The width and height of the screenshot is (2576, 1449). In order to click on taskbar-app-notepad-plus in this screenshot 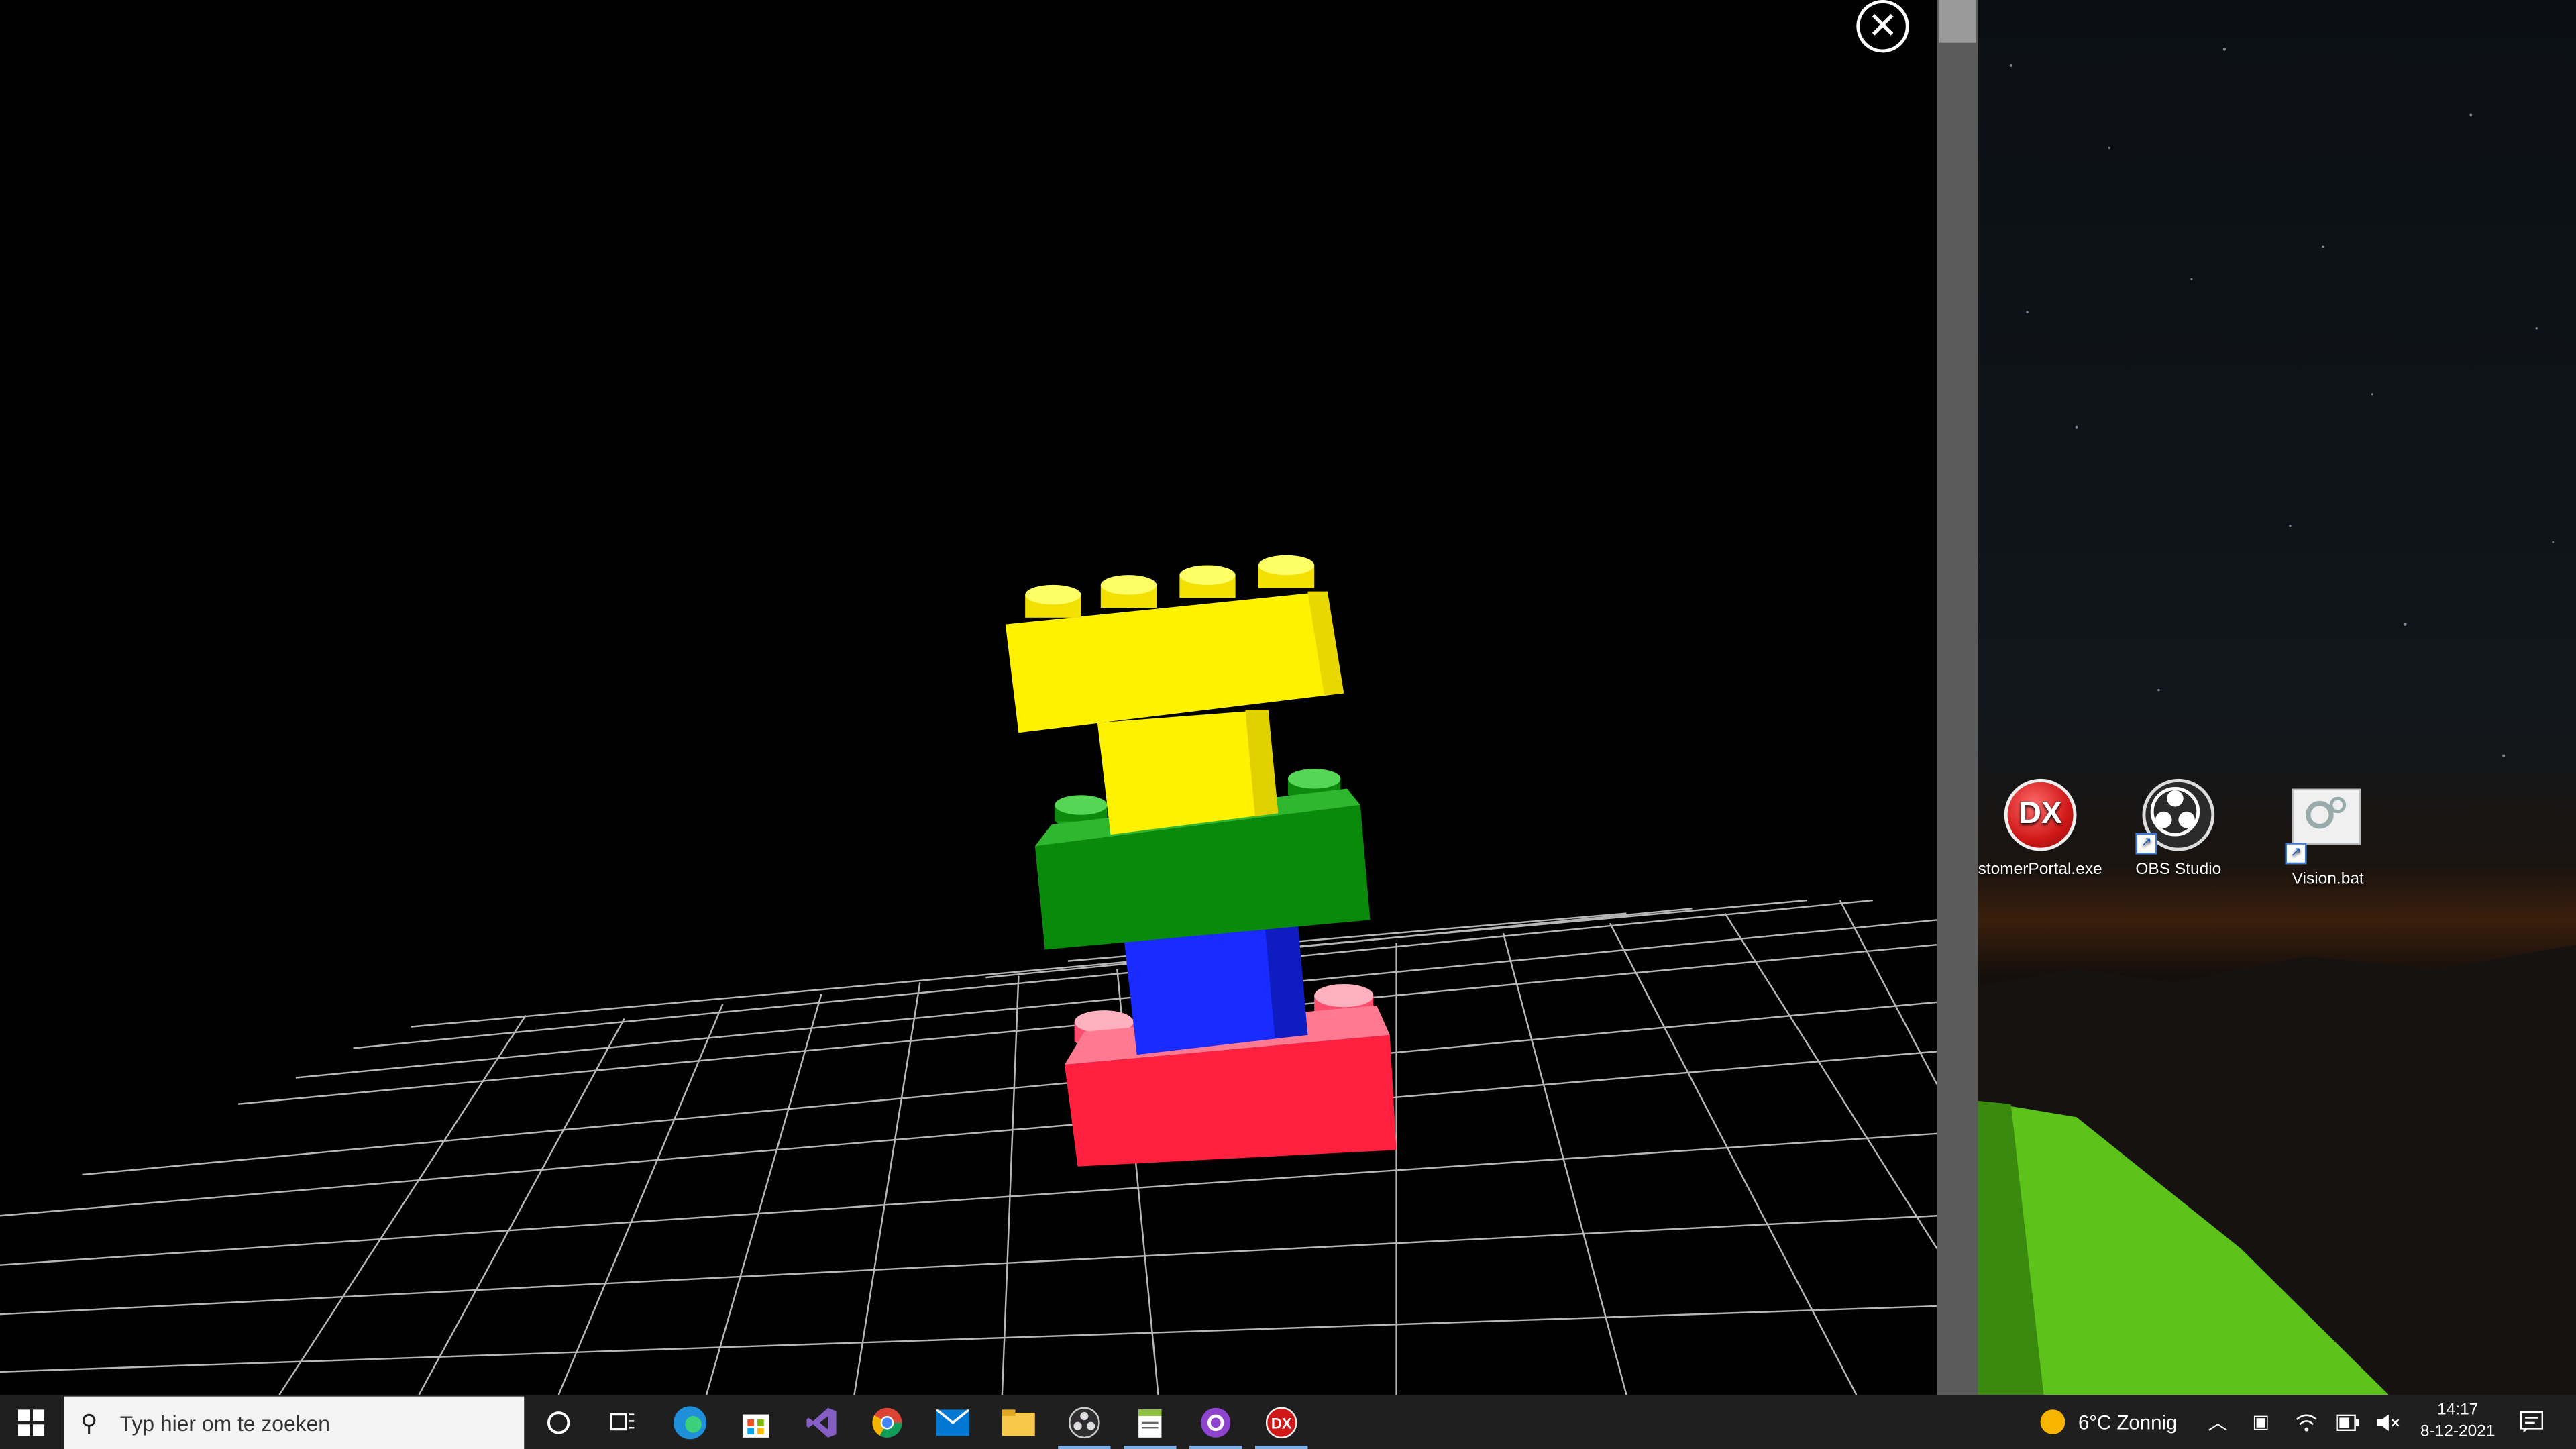, I will do `click(1150, 1422)`.